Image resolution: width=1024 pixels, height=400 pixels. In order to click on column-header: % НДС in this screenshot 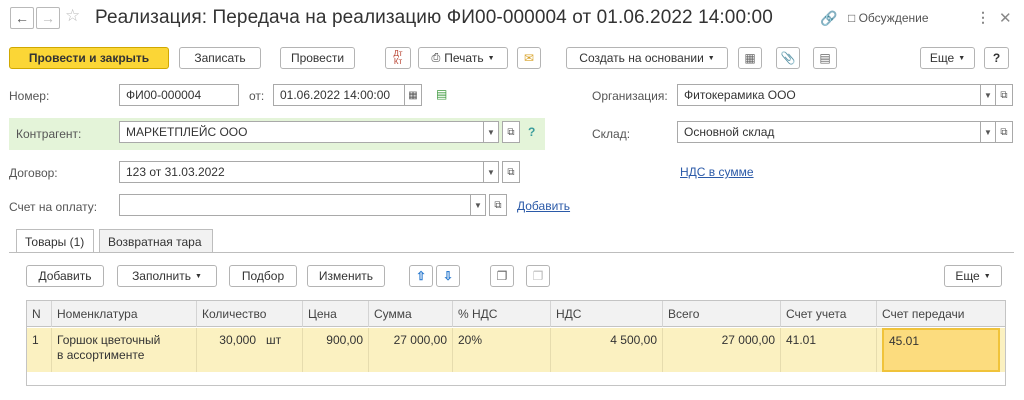, I will do `click(502, 314)`.